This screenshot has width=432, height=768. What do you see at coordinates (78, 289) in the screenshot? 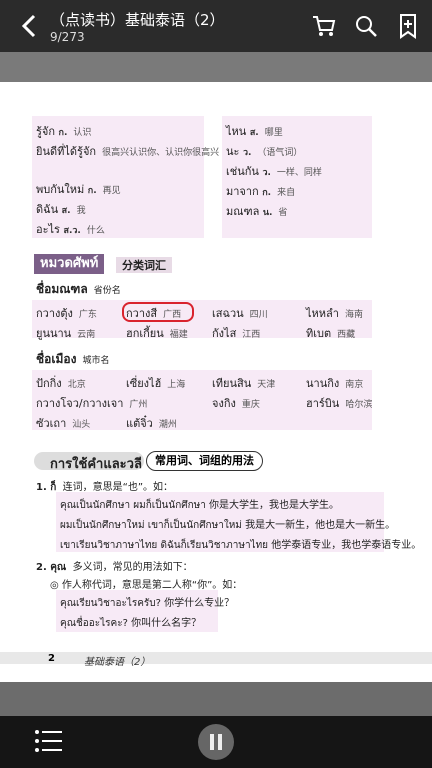
I see `provinces-heading: ชื่อมณฑล 省份名` at bounding box center [78, 289].